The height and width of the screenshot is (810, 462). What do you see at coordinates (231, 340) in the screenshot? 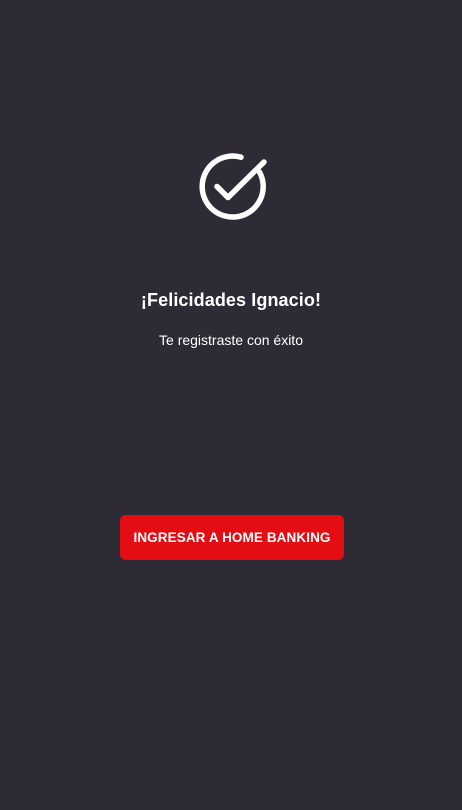
I see `success-subtitle: Te registraste con éxito` at bounding box center [231, 340].